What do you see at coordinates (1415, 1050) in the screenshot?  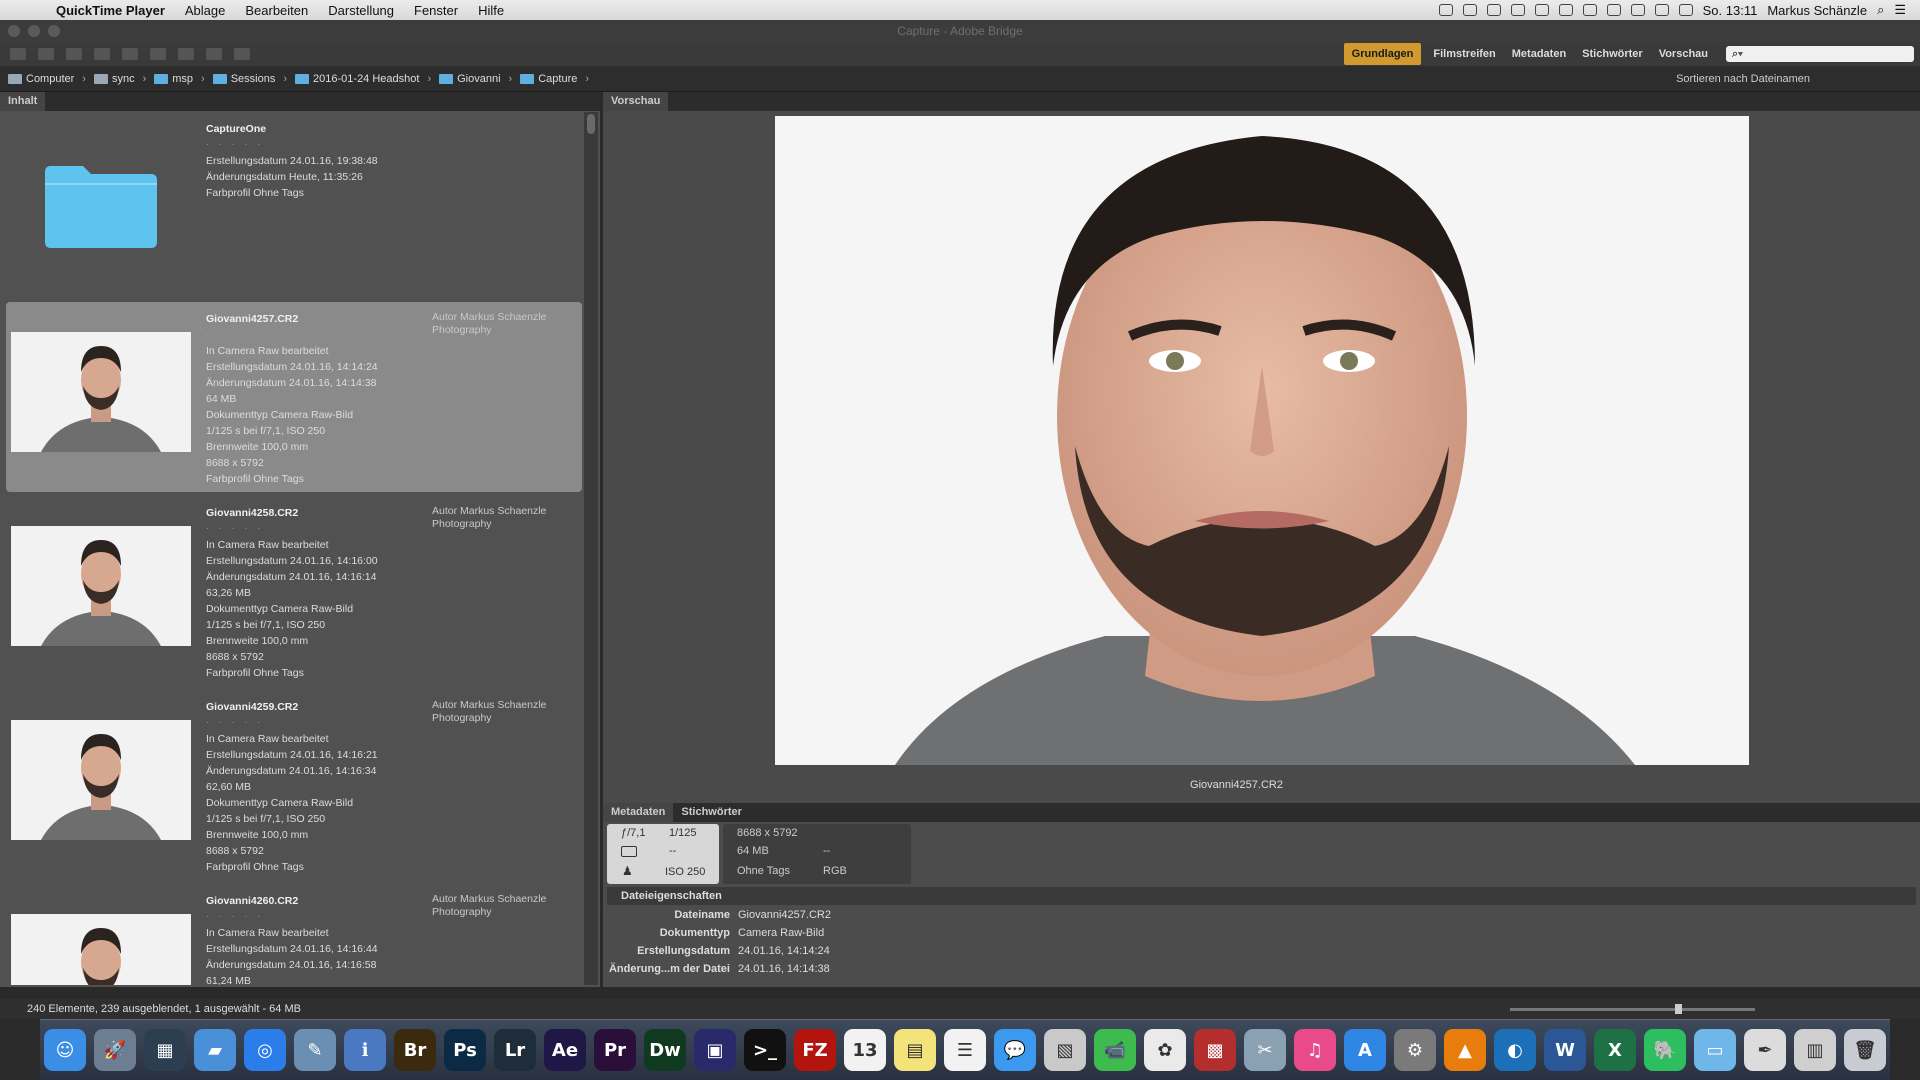 I see `system-preferences-icon: ⚙` at bounding box center [1415, 1050].